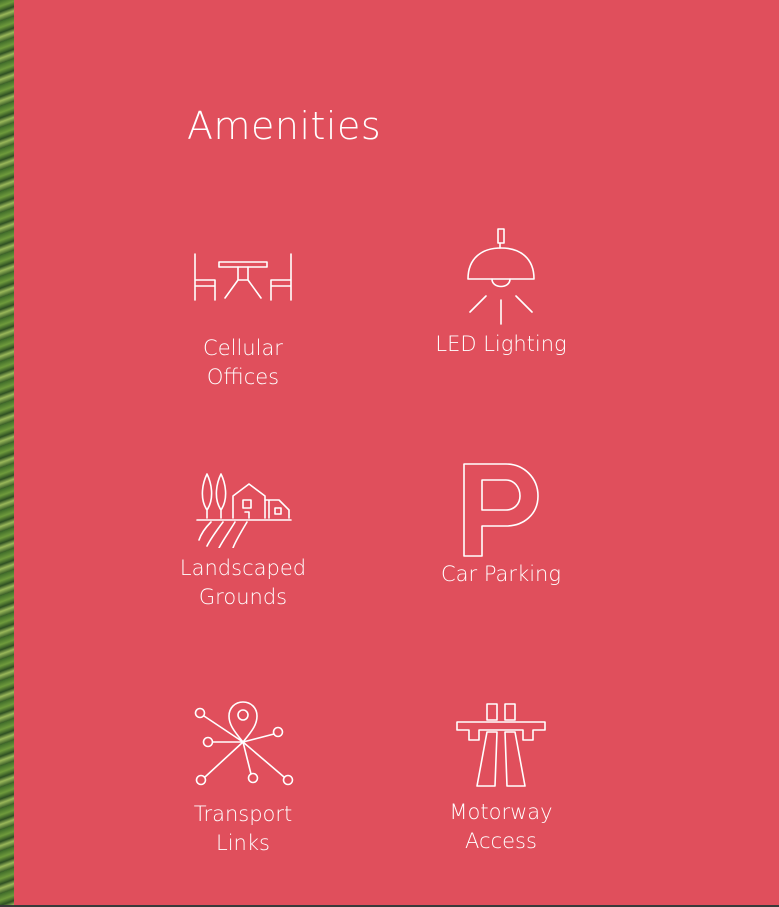 The width and height of the screenshot is (779, 907). What do you see at coordinates (501, 510) in the screenshot?
I see `parking-p-icon` at bounding box center [501, 510].